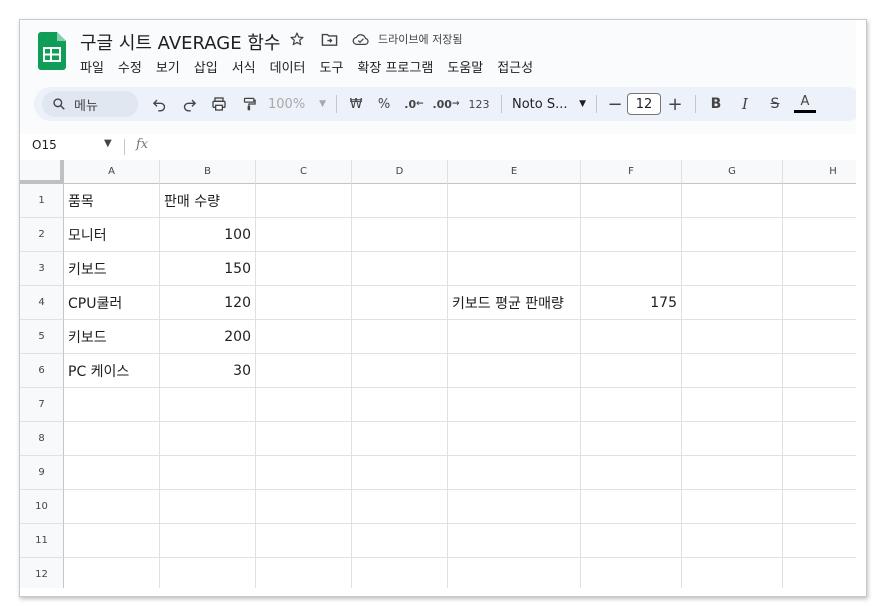 The image size is (886, 615). Describe the element at coordinates (400, 541) in the screenshot. I see `cell-d11` at that location.